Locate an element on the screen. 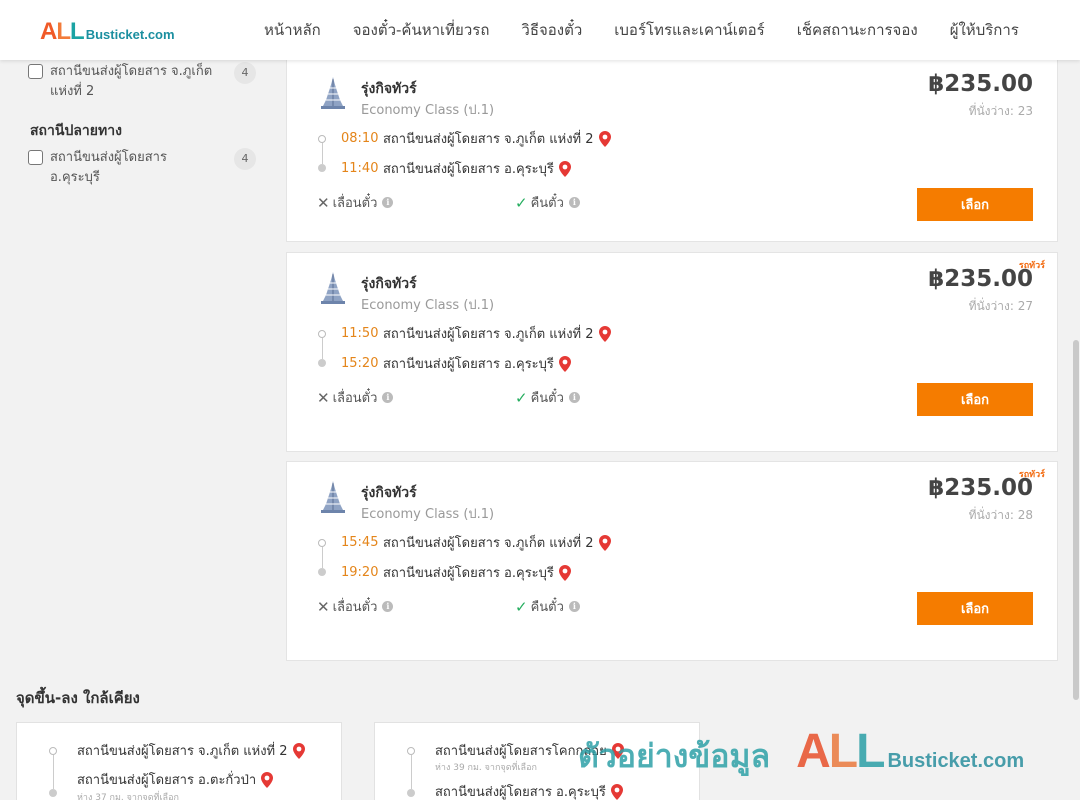 This screenshot has height=800, width=1080. arrival-stop: 19:20 สถานีขนส่งผู้โดยสาร อ.คุระบุรี is located at coordinates (456, 572).